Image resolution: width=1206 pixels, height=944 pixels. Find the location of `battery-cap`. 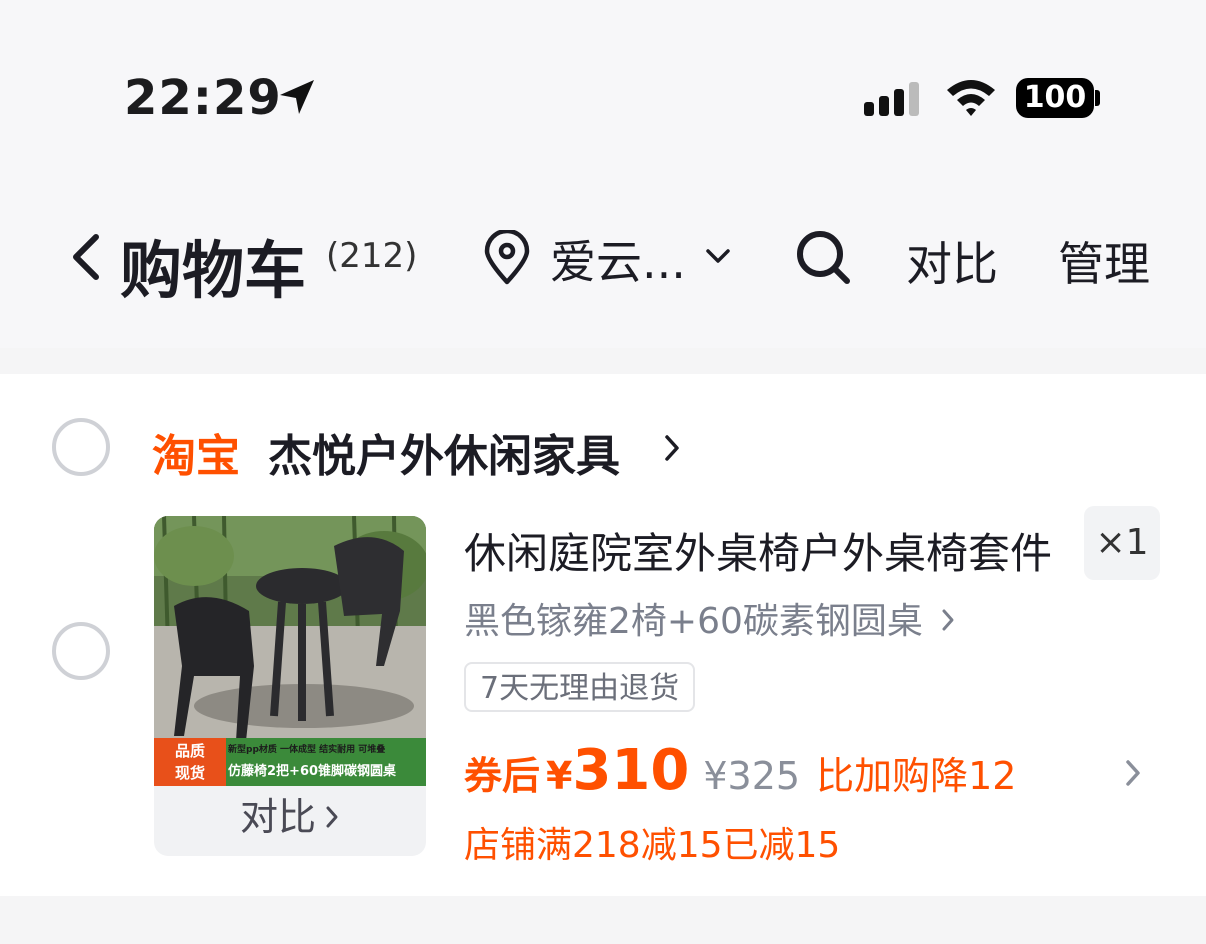

battery-cap is located at coordinates (1097, 98).